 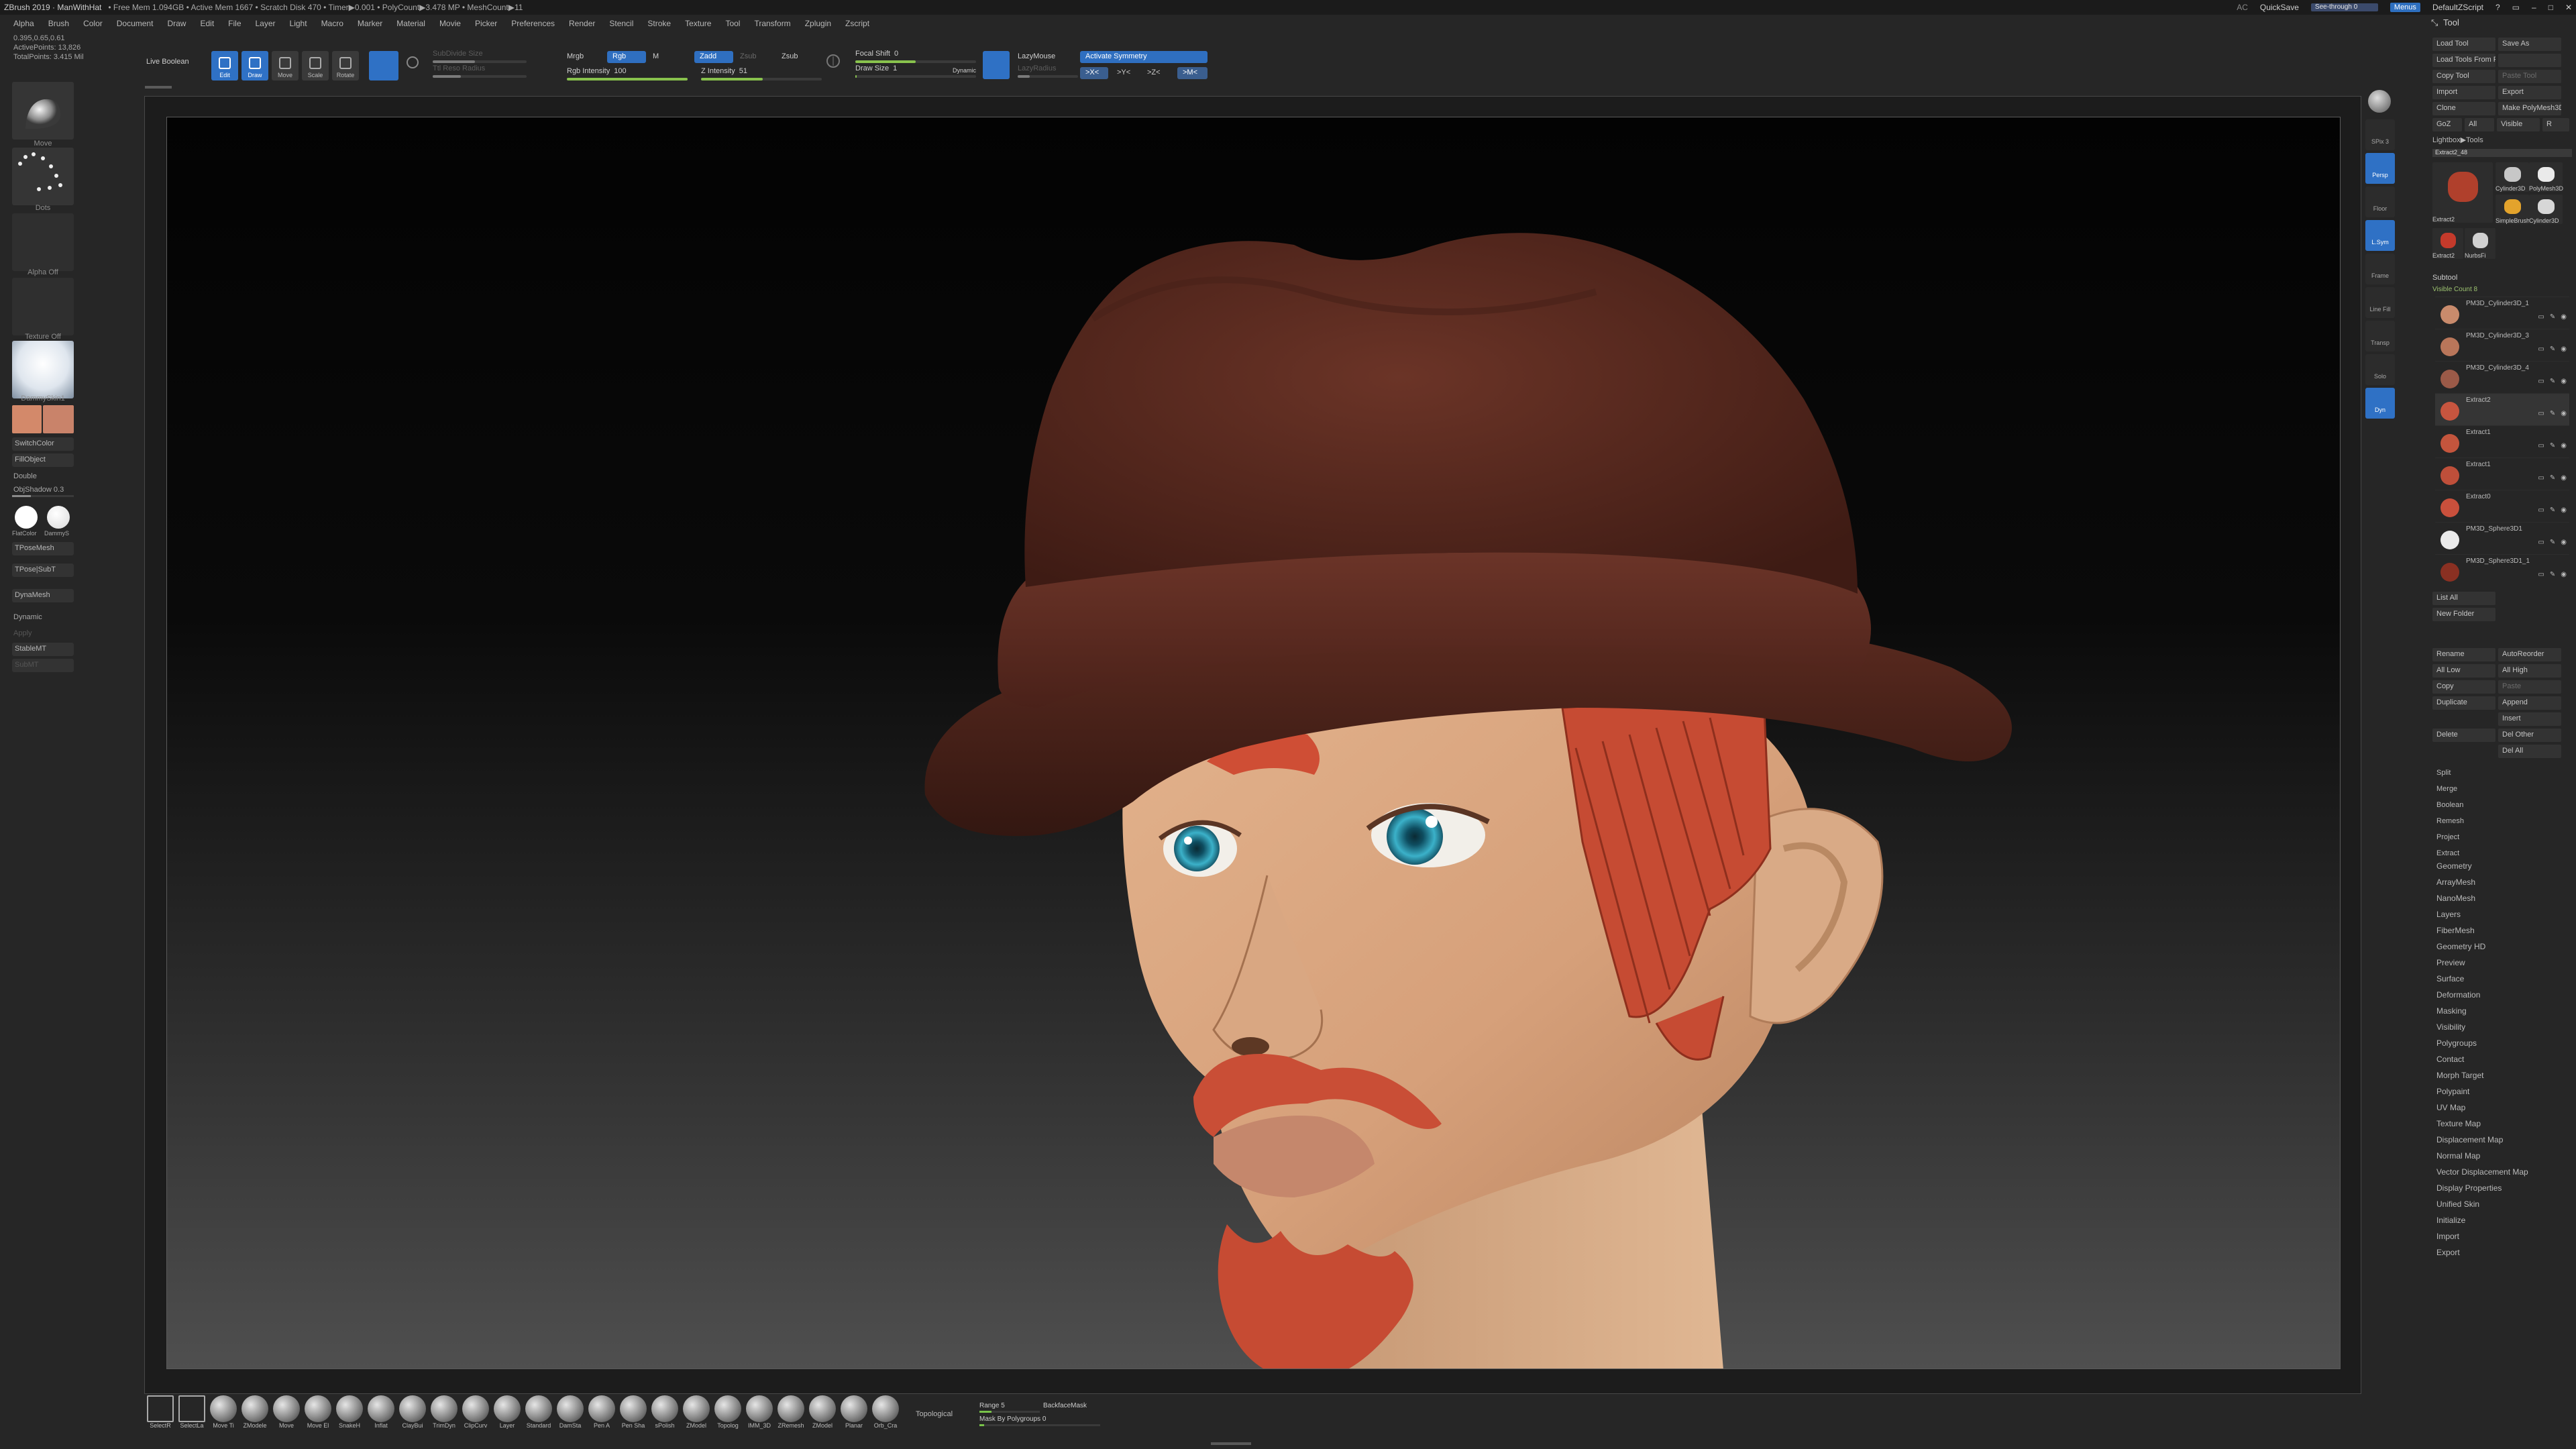 I want to click on dynamic-button-left: Dynamic, so click(x=27, y=617).